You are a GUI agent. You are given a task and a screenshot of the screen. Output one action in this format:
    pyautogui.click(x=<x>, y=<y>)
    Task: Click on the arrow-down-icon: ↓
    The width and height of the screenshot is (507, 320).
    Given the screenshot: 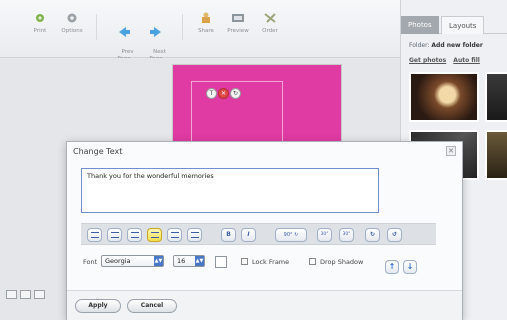 What is the action you would take?
    pyautogui.click(x=410, y=266)
    